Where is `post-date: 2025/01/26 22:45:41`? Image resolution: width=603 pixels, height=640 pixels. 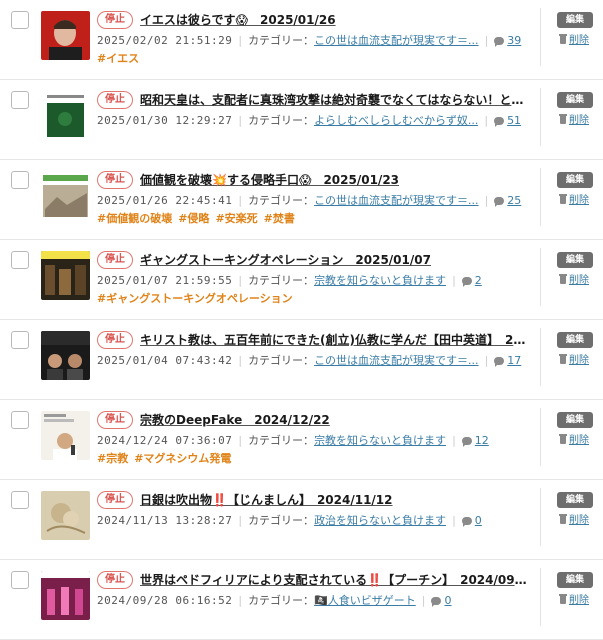
post-date: 2025/01/26 22:45:41 is located at coordinates (165, 200).